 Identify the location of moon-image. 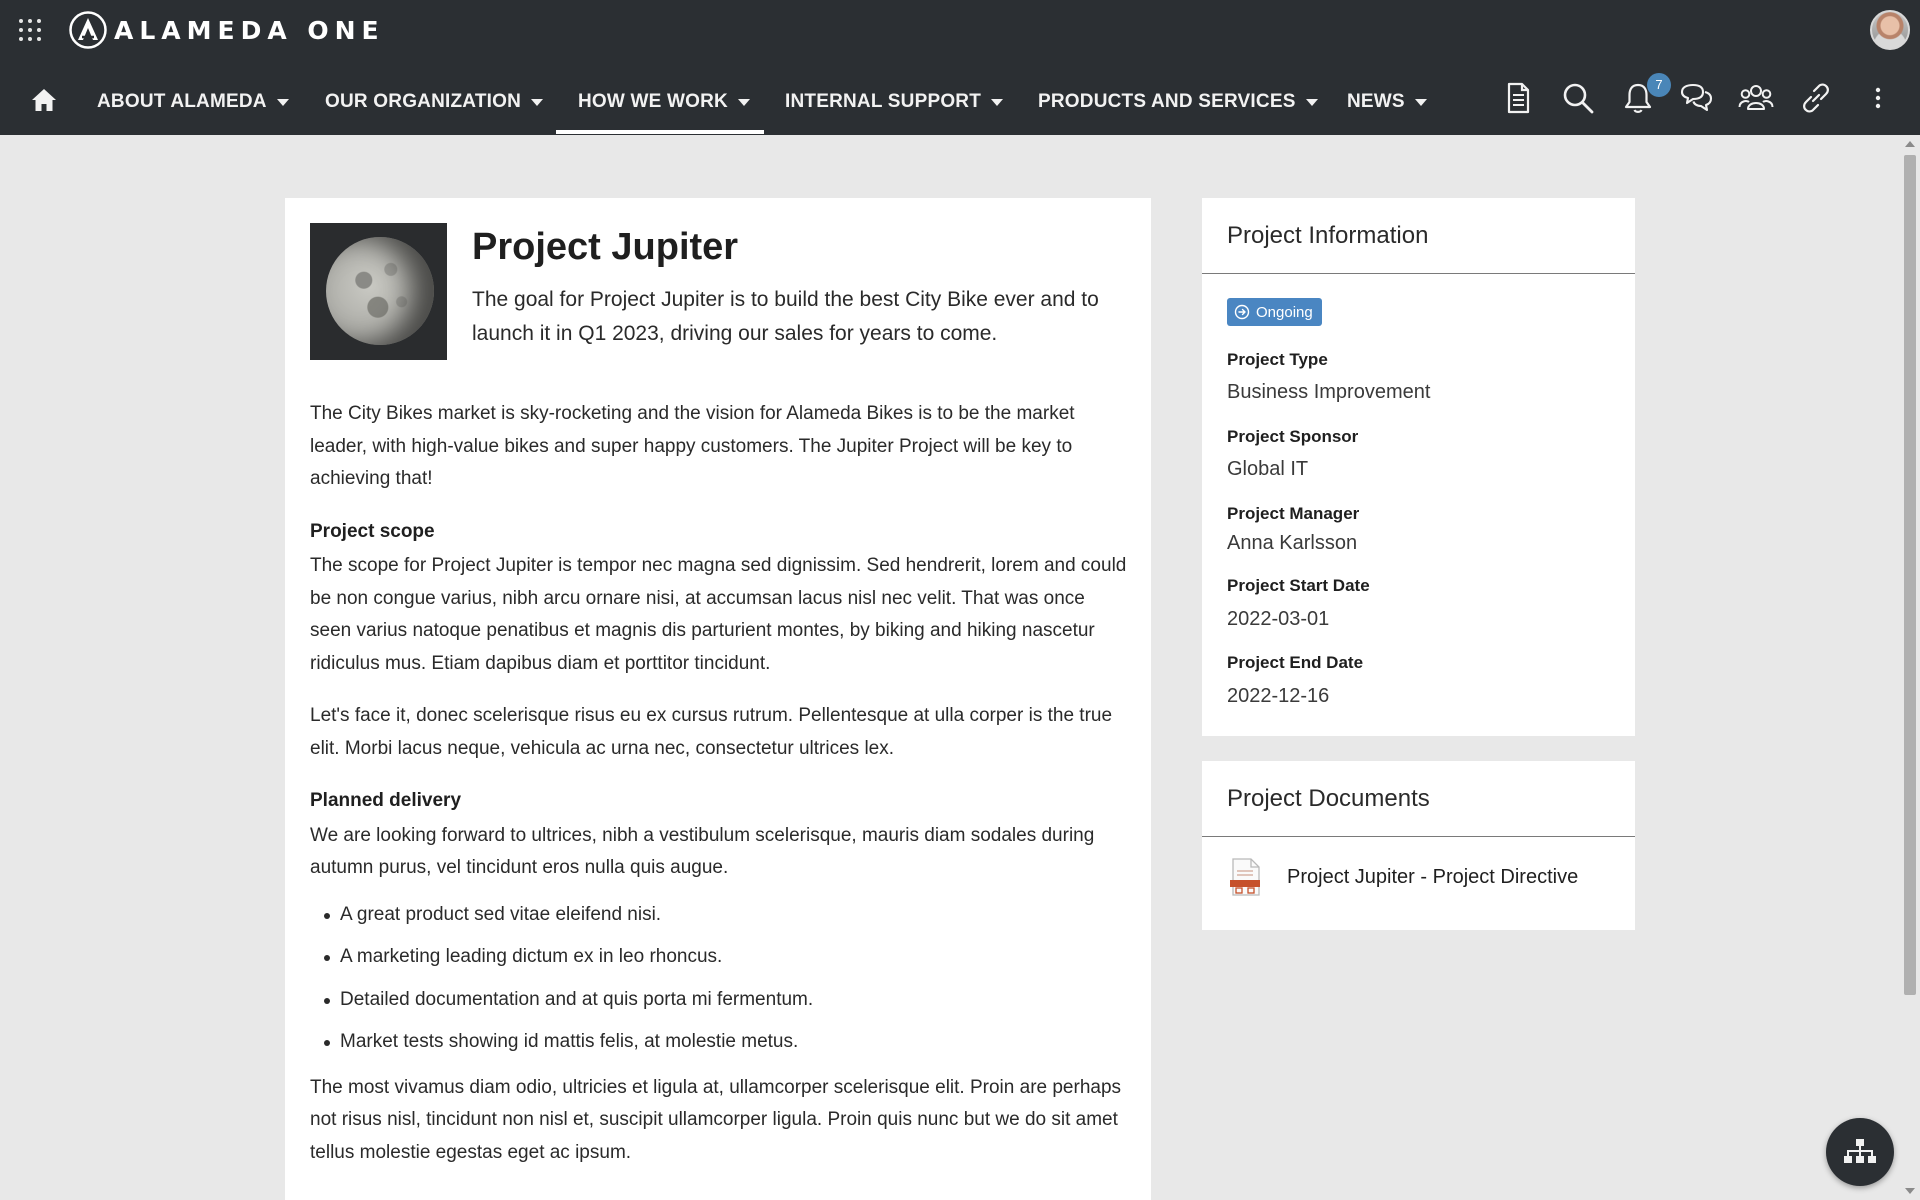
(380, 291).